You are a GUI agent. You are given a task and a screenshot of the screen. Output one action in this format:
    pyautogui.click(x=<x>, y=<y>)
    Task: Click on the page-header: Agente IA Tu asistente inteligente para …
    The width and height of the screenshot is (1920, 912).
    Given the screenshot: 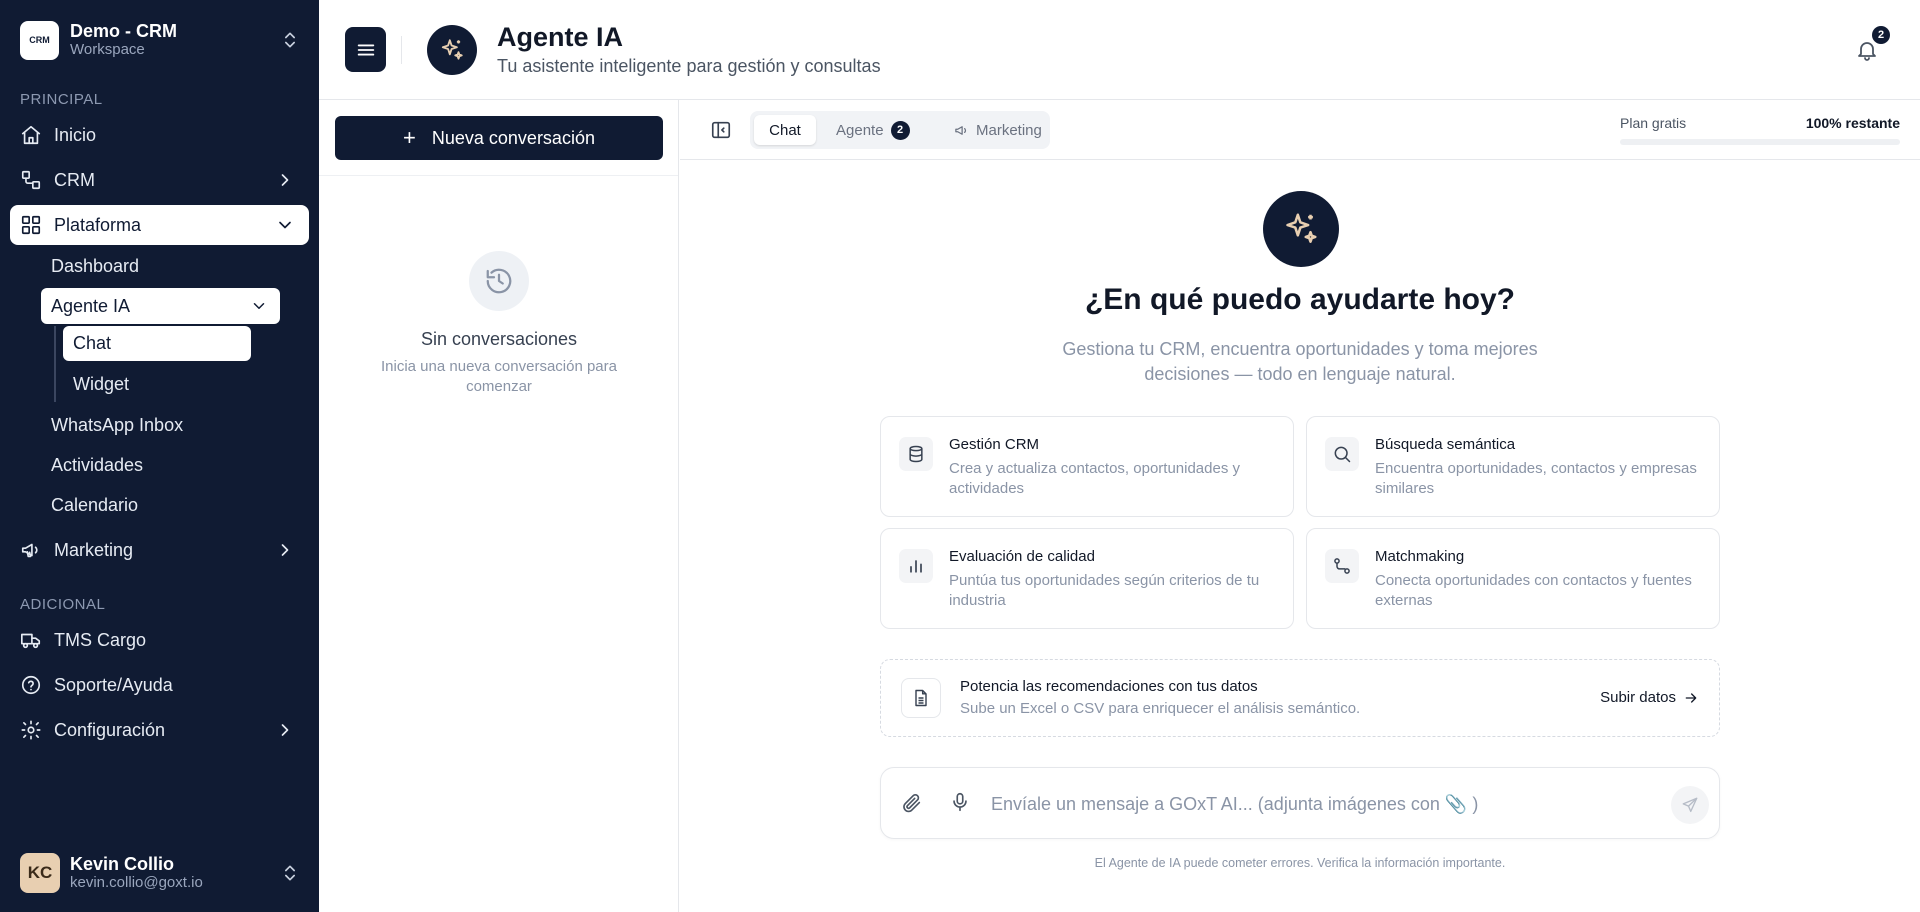 What is the action you would take?
    pyautogui.click(x=1119, y=50)
    